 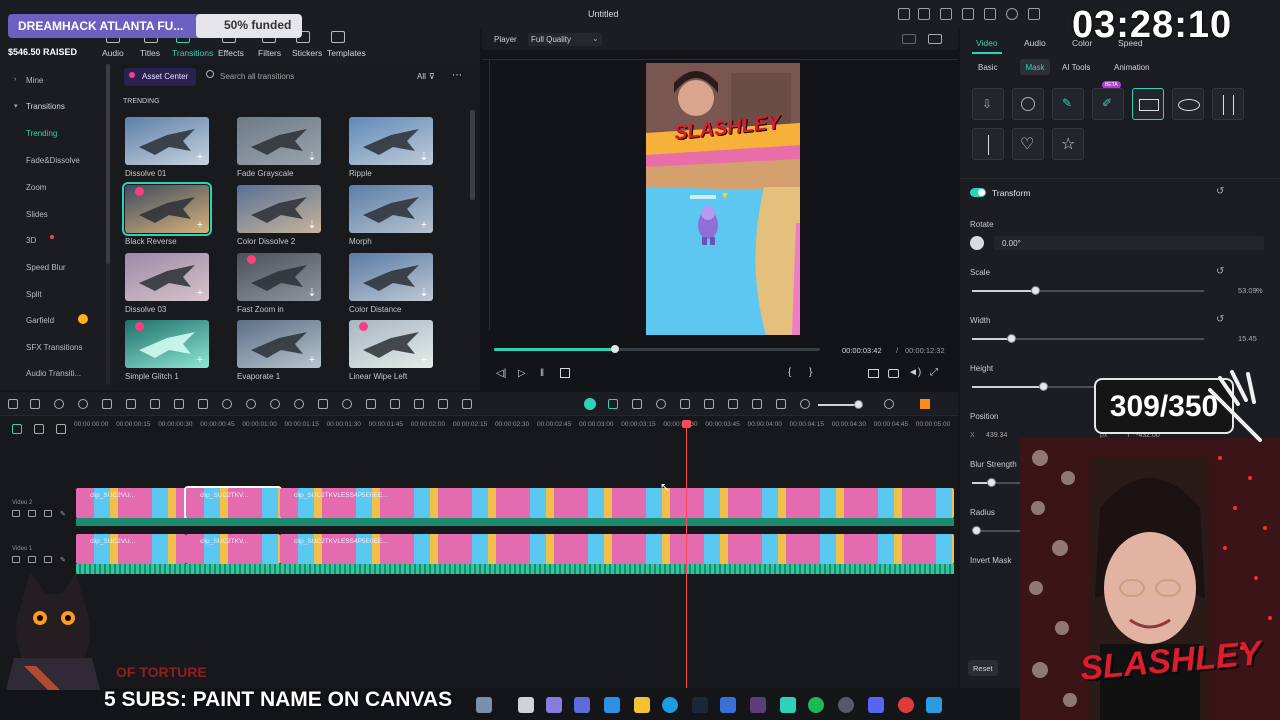 What do you see at coordinates (323, 404) in the screenshot?
I see `edit-icon` at bounding box center [323, 404].